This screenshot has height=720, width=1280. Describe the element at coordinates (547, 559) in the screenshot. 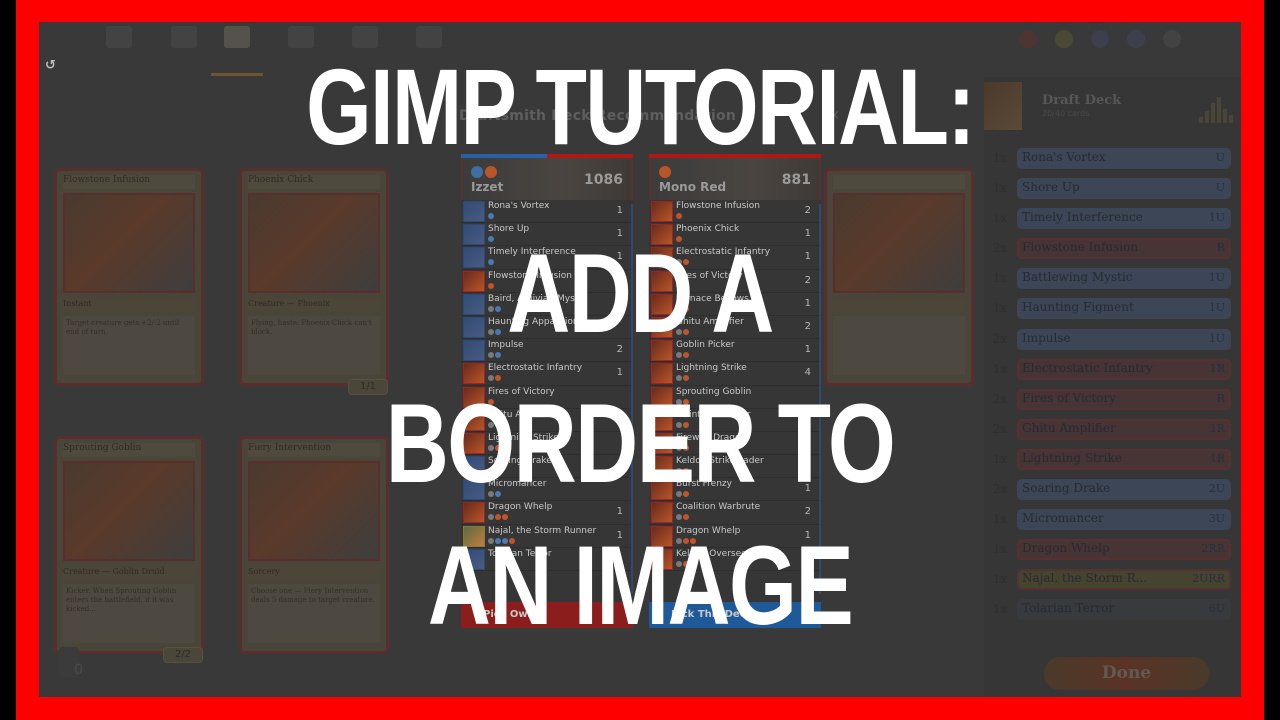

I see `deck-card-row: Tolarian Terror` at that location.